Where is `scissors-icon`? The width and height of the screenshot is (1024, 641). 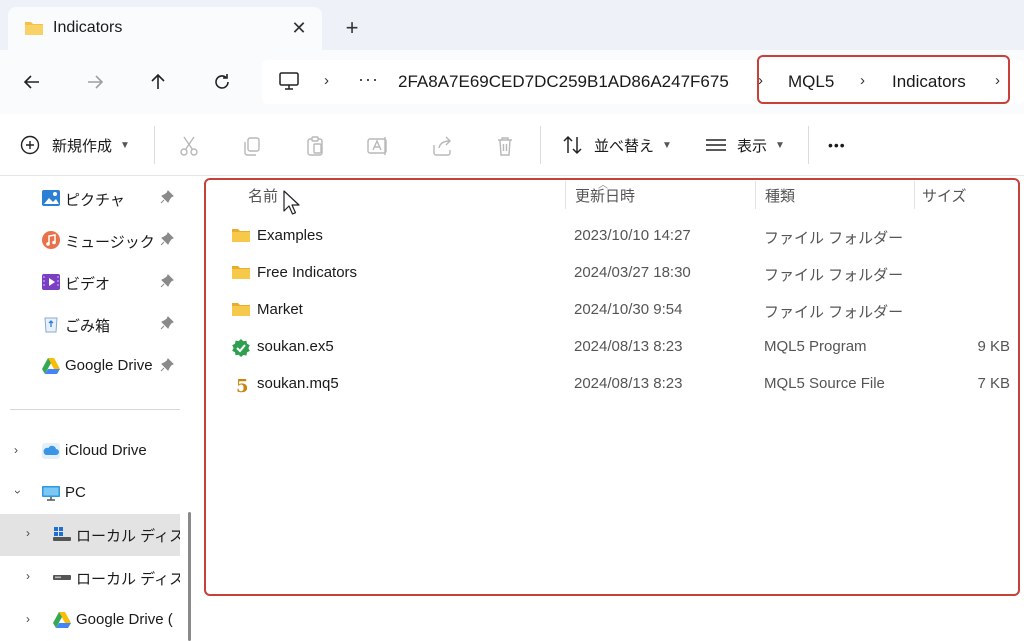
scissors-icon is located at coordinates (189, 146).